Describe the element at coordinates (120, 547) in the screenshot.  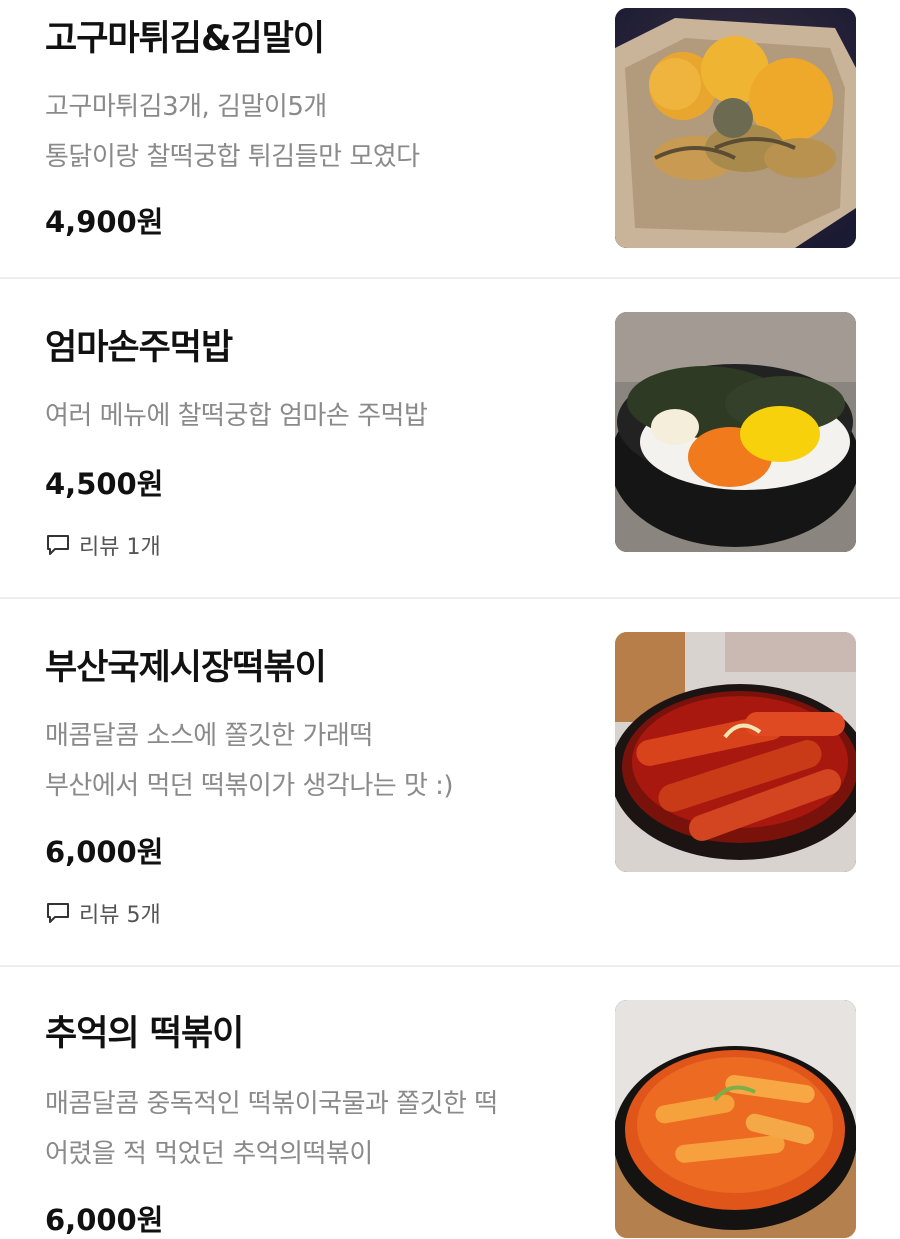
I see `review-count-label: 리뷰 1개` at that location.